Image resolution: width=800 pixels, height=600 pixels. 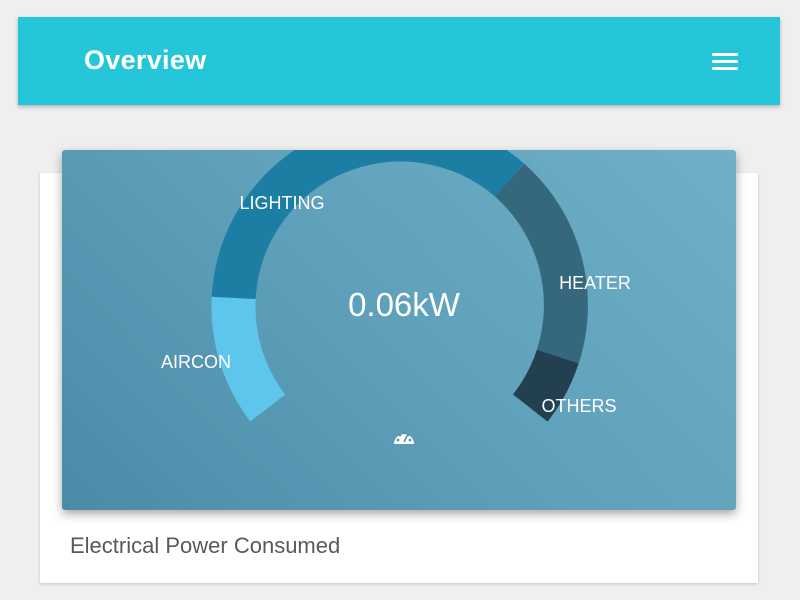 I want to click on app-bar: Overview, so click(x=399, y=61).